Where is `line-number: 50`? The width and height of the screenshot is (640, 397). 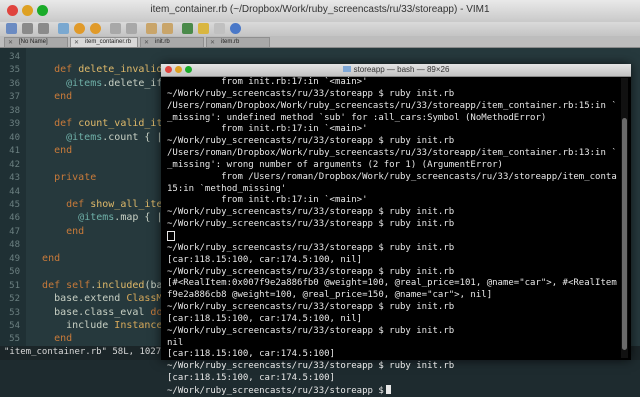 line-number: 50 is located at coordinates (14, 272).